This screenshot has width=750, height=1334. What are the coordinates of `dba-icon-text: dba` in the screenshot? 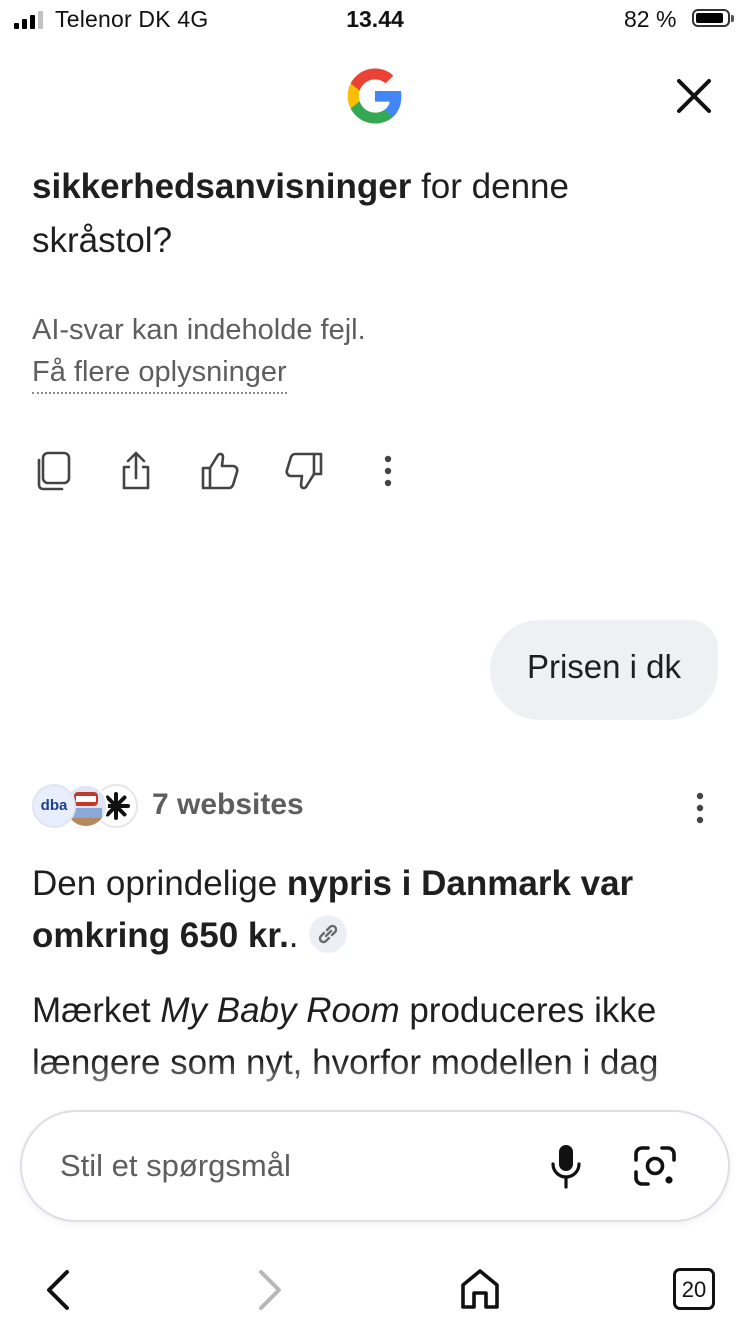 It's located at (54, 805).